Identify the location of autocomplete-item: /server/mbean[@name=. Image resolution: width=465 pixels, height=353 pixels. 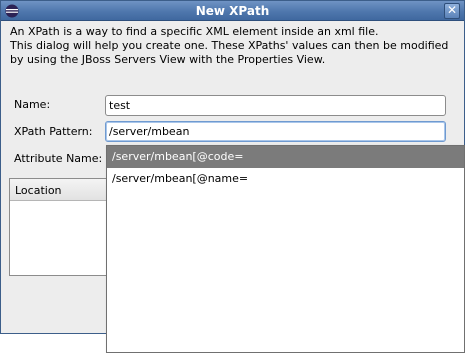
(285, 179).